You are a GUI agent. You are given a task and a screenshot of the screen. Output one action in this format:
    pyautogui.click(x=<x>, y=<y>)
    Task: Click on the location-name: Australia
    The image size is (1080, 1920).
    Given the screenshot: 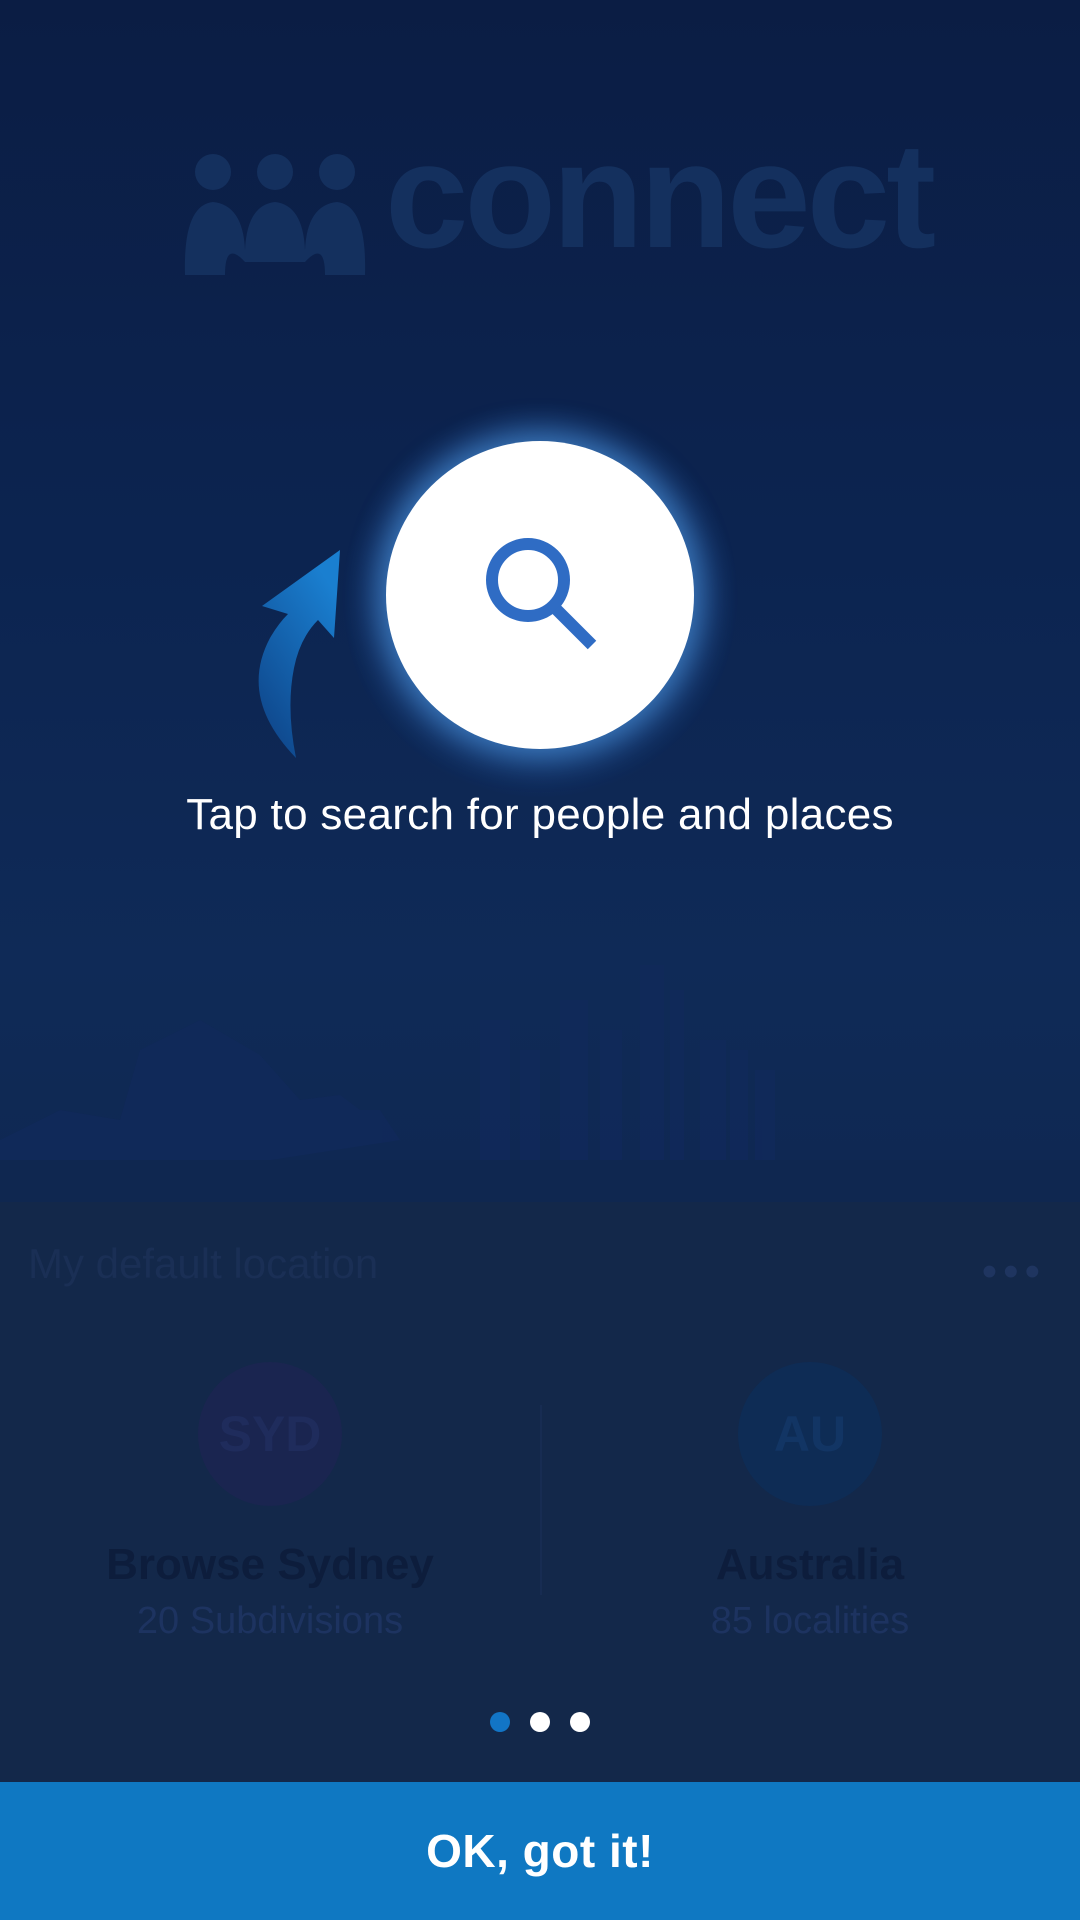 What is the action you would take?
    pyautogui.click(x=810, y=1564)
    